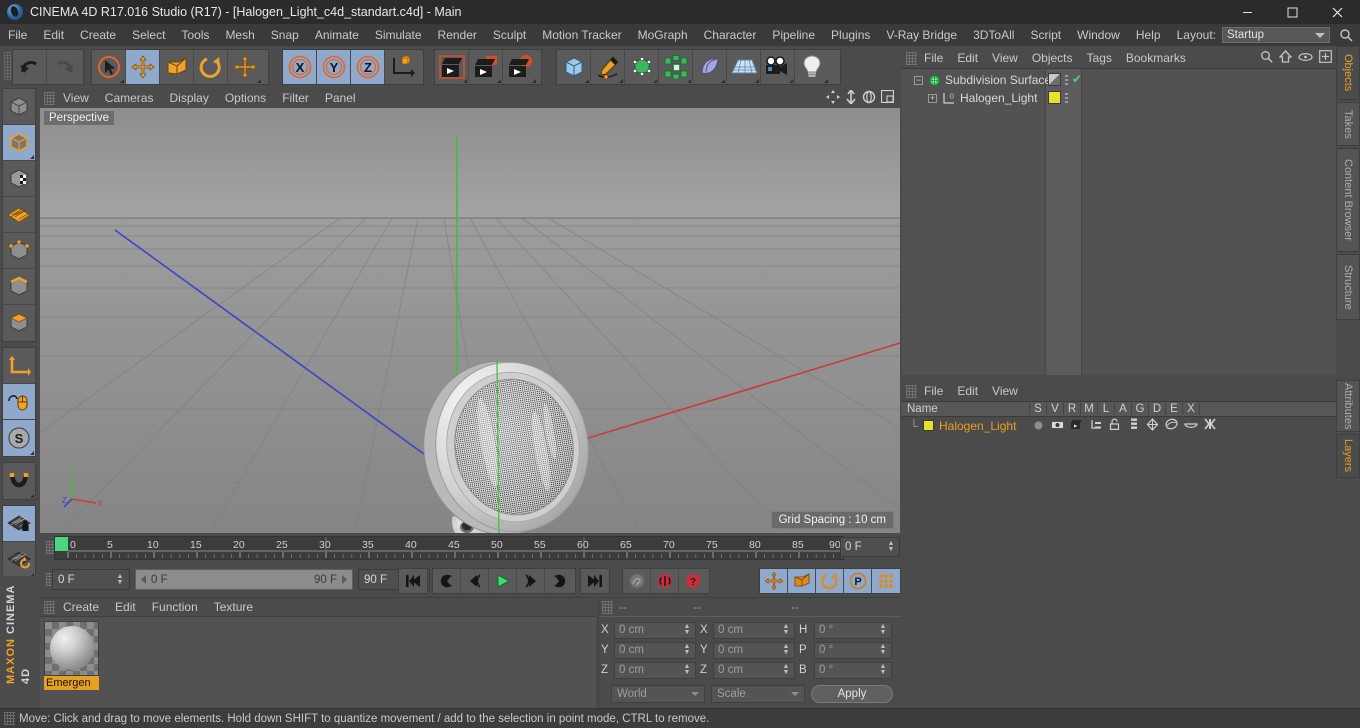 This screenshot has width=1360, height=728. Describe the element at coordinates (195, 35) in the screenshot. I see `menu-tools: Tools` at that location.